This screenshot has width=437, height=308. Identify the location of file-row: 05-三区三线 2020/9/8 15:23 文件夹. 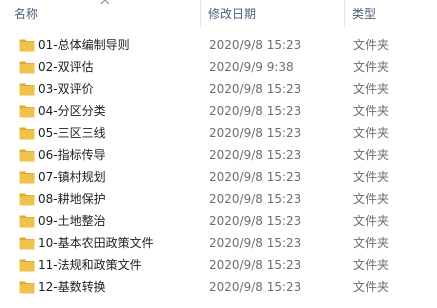
(218, 133).